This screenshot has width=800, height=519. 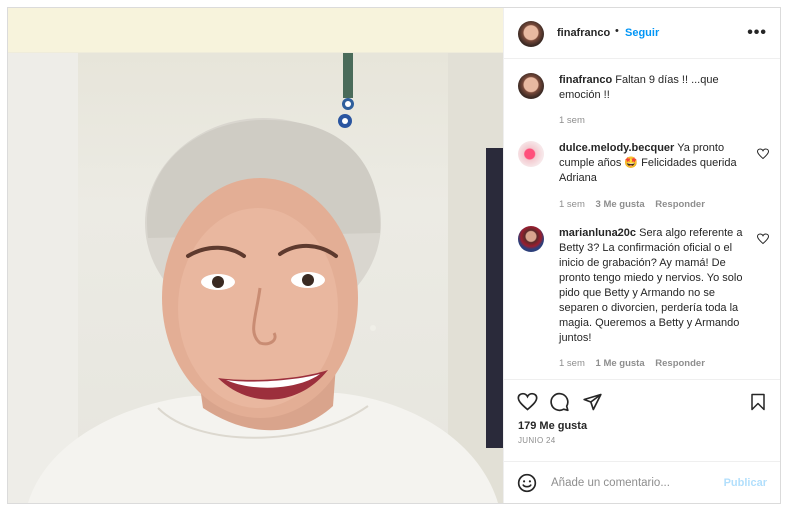 I want to click on comment-username: dulce.melody.becquer, so click(x=616, y=148).